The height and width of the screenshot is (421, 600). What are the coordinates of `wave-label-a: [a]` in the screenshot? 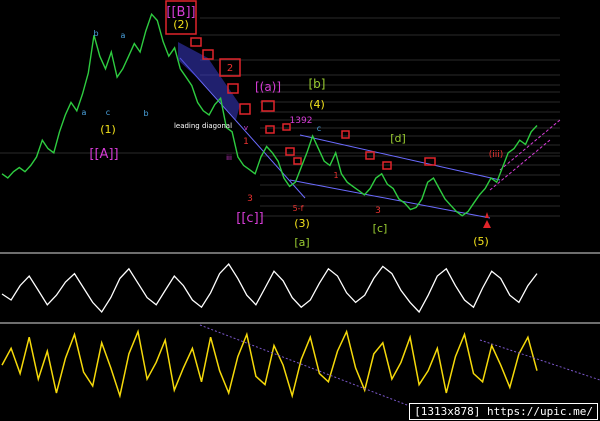 It's located at (301, 242).